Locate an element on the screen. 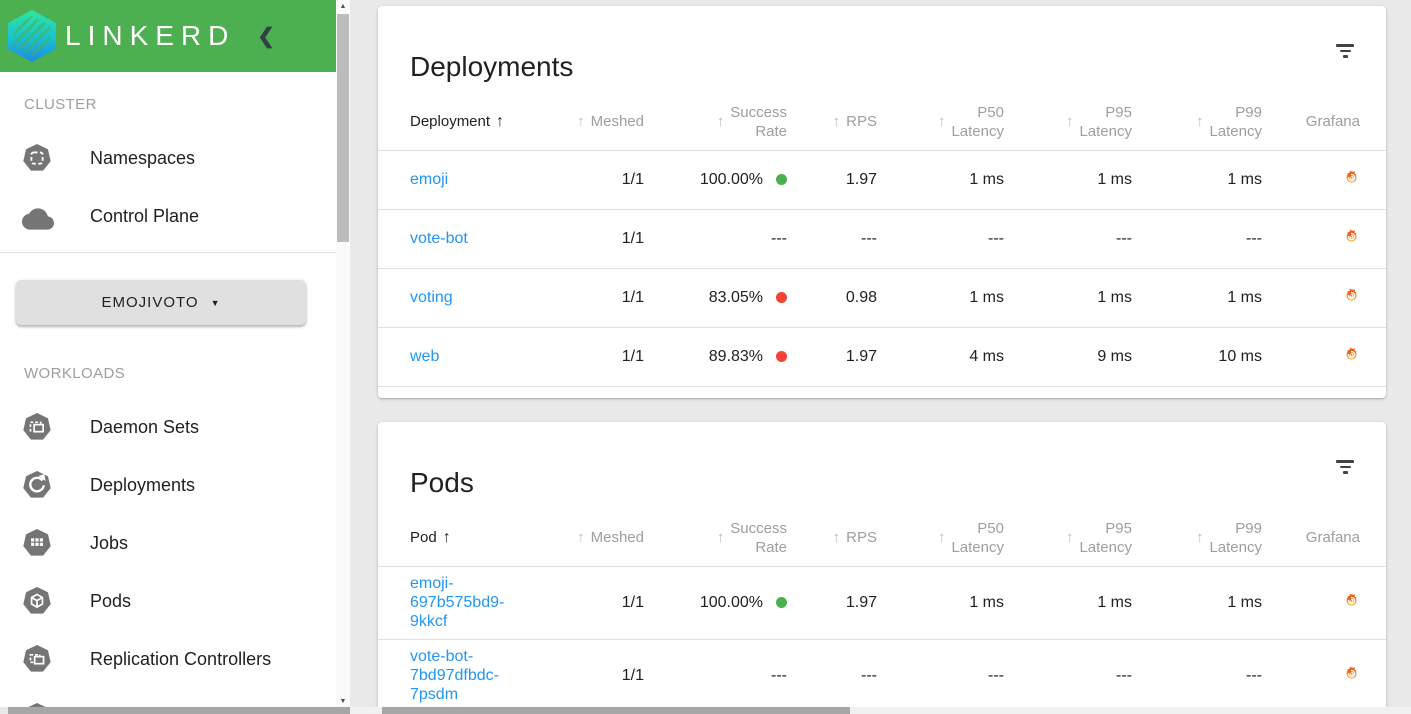 The image size is (1411, 714). resource-link: emoji-697b575bd9-9kkcf is located at coordinates (475, 602).